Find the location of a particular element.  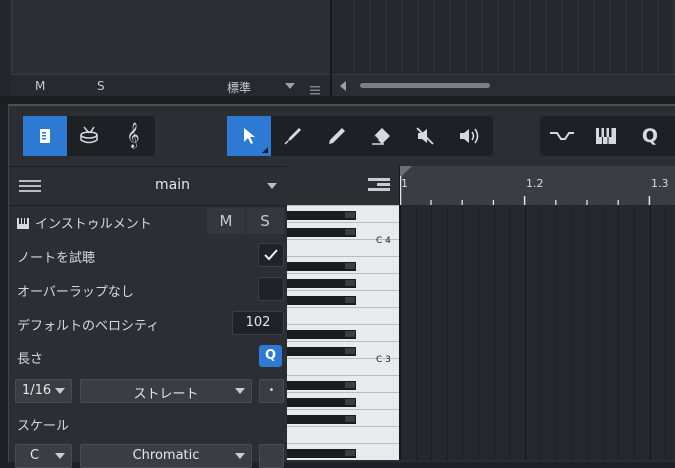

drum-editor-button is located at coordinates (89, 136).